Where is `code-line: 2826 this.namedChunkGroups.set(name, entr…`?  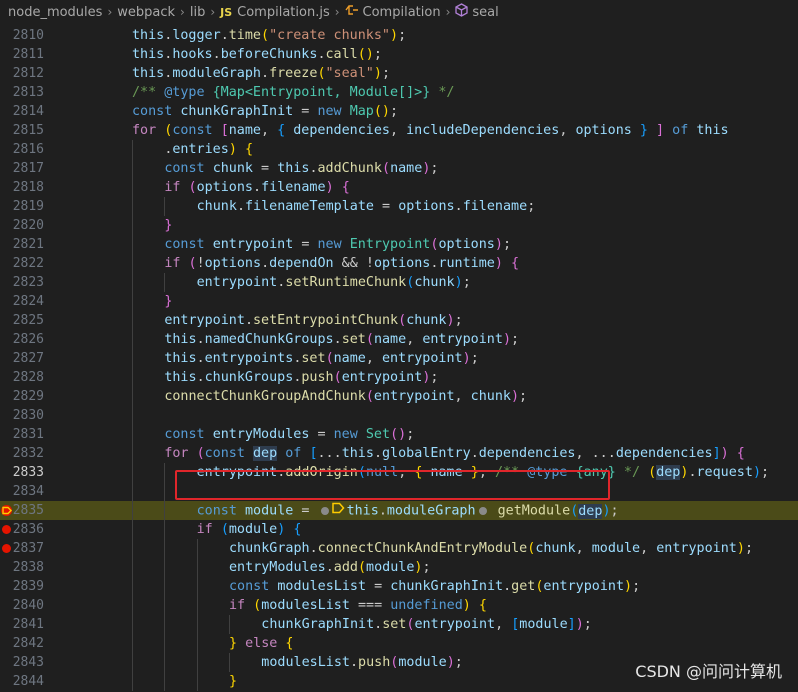
code-line: 2826 this.namedChunkGroups.set(name, entr… is located at coordinates (399, 339).